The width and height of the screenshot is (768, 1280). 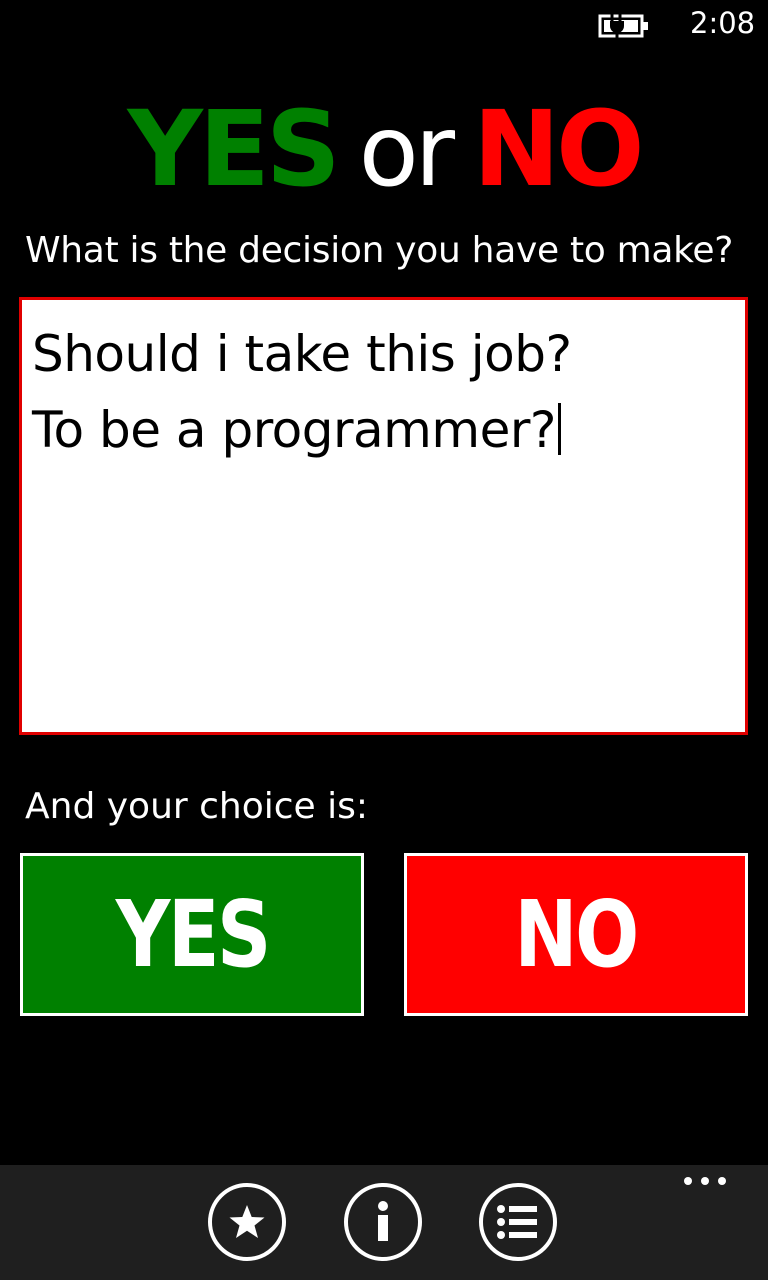 What do you see at coordinates (559, 429) in the screenshot?
I see `text-caret` at bounding box center [559, 429].